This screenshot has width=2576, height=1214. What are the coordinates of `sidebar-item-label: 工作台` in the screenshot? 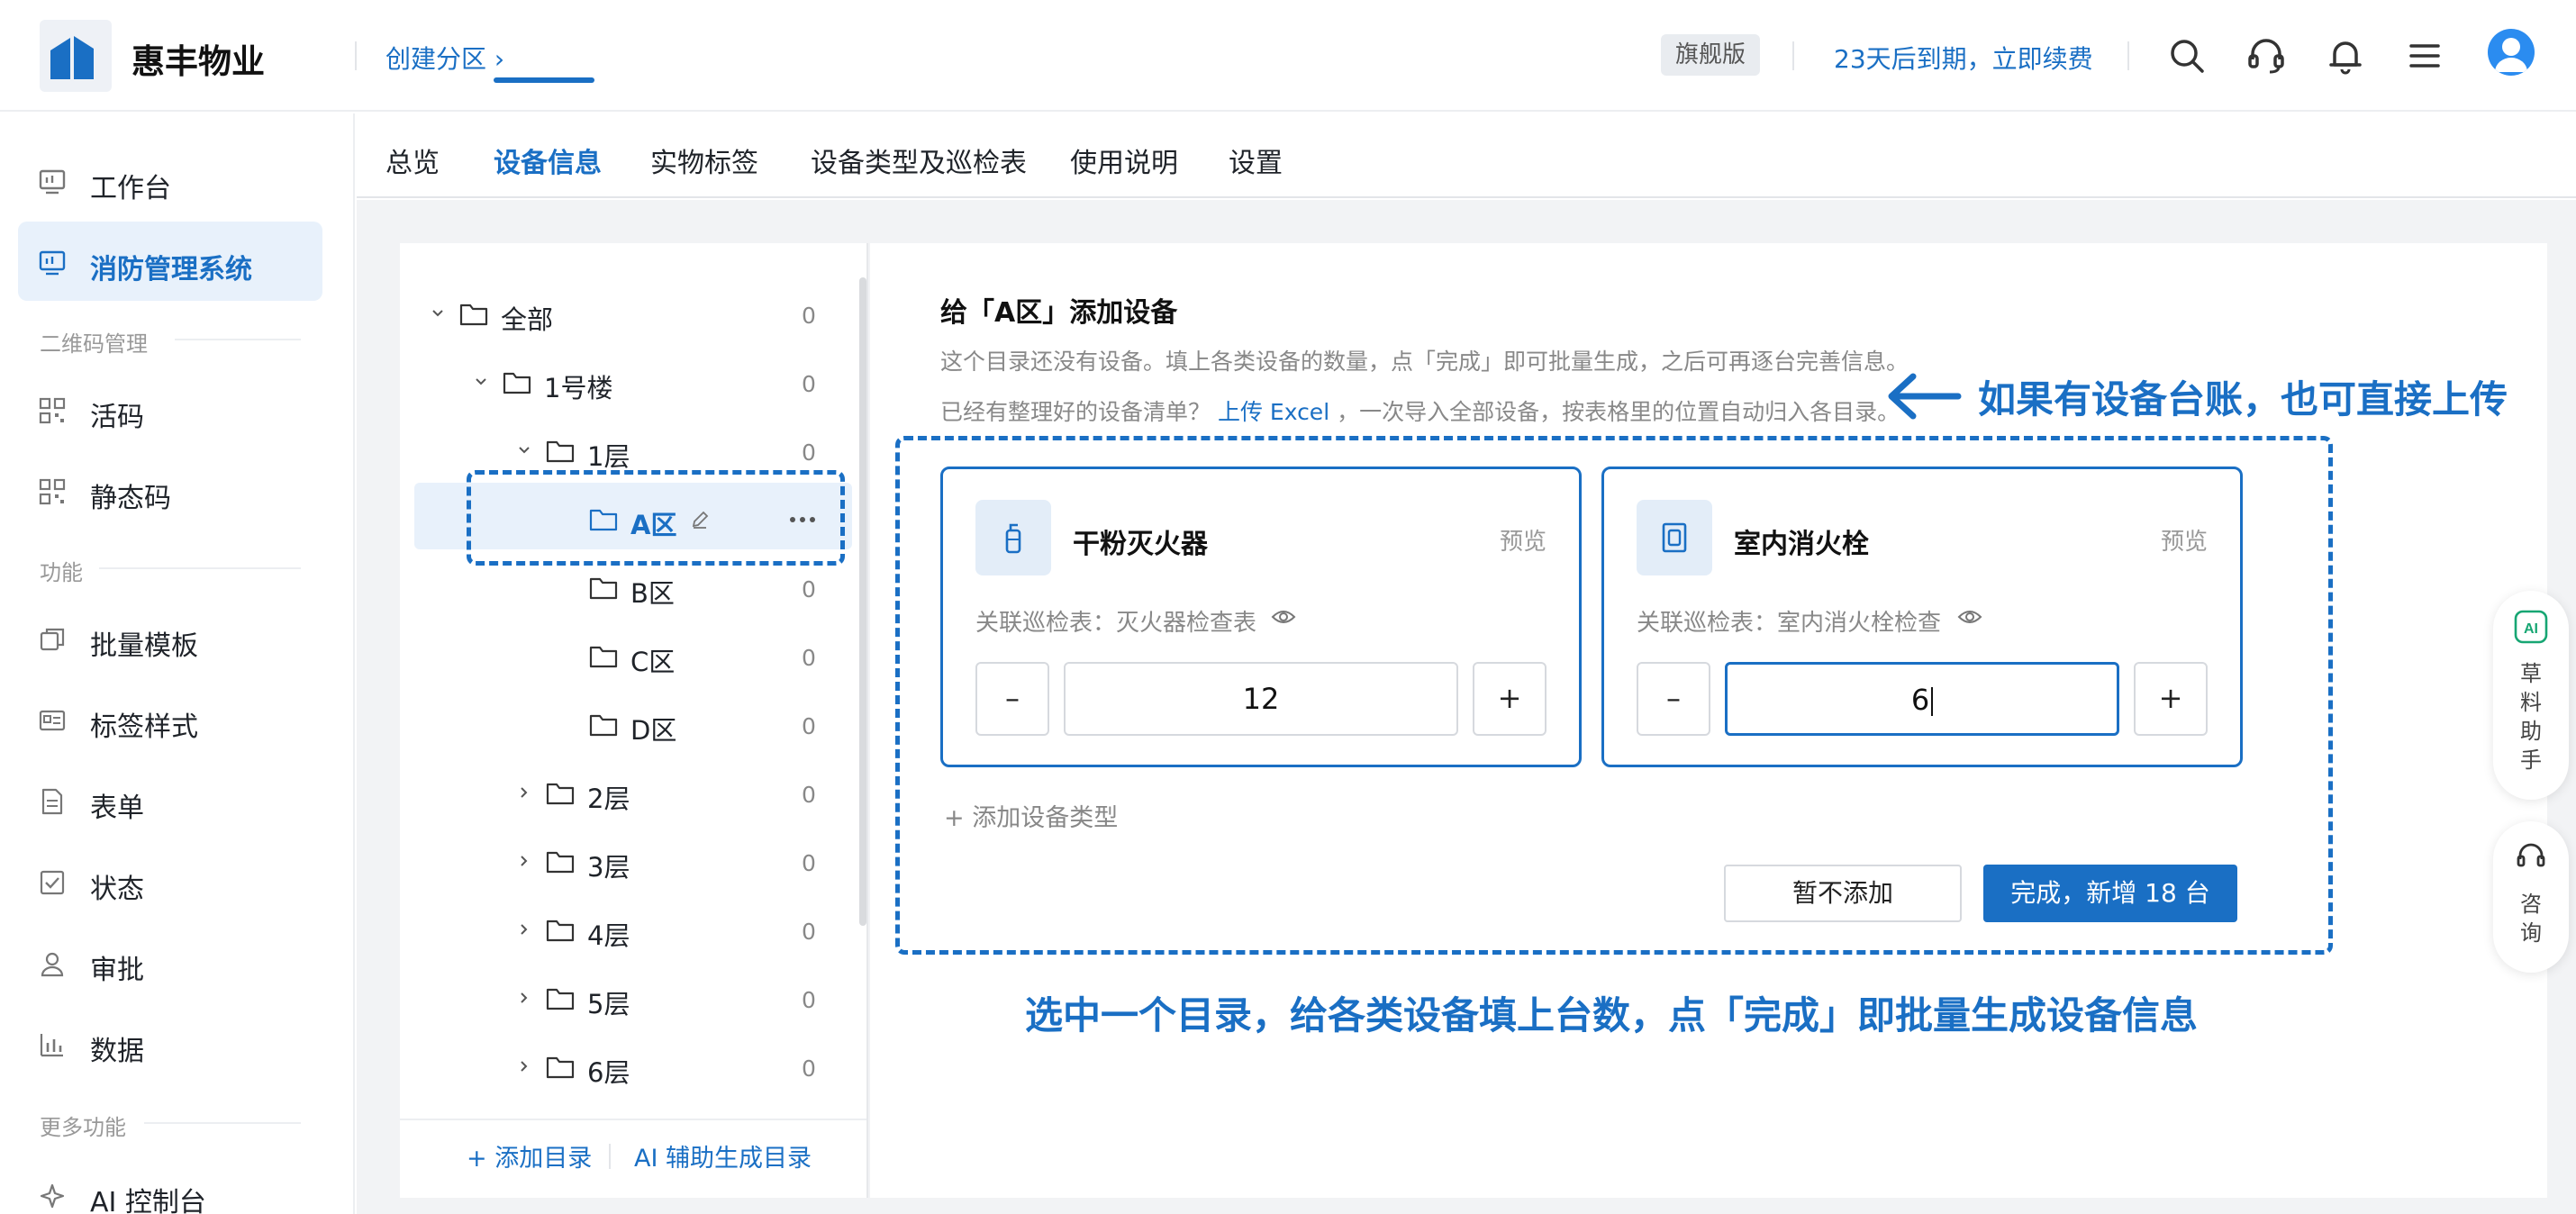 It's located at (130, 188).